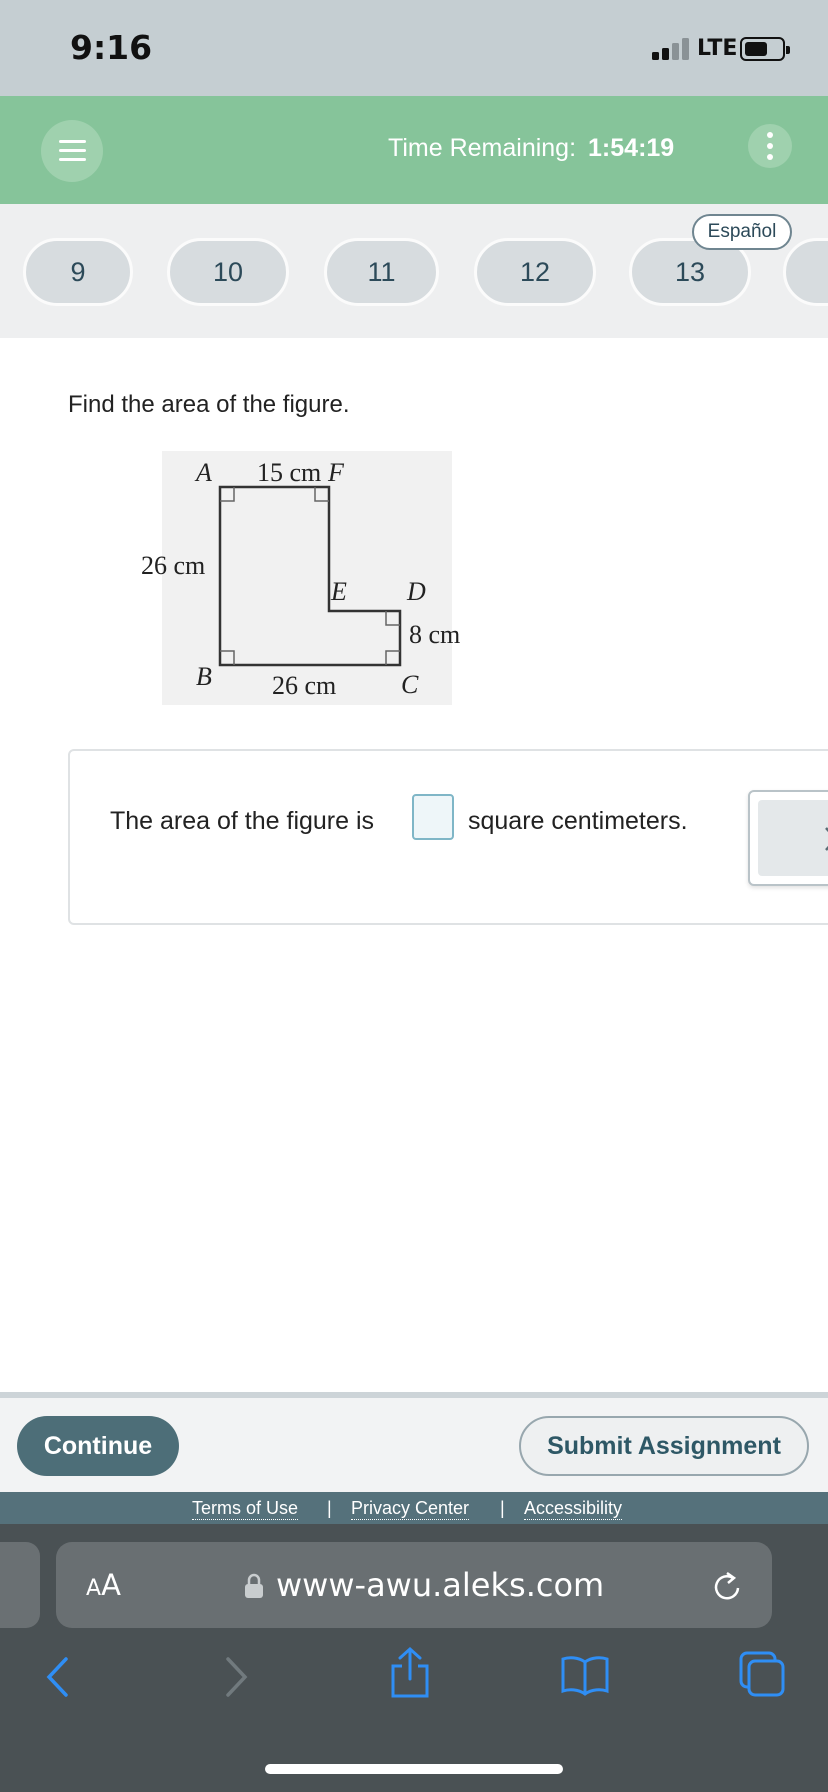 Image resolution: width=828 pixels, height=1792 pixels. I want to click on right-length-label: 8 cm, so click(434, 634).